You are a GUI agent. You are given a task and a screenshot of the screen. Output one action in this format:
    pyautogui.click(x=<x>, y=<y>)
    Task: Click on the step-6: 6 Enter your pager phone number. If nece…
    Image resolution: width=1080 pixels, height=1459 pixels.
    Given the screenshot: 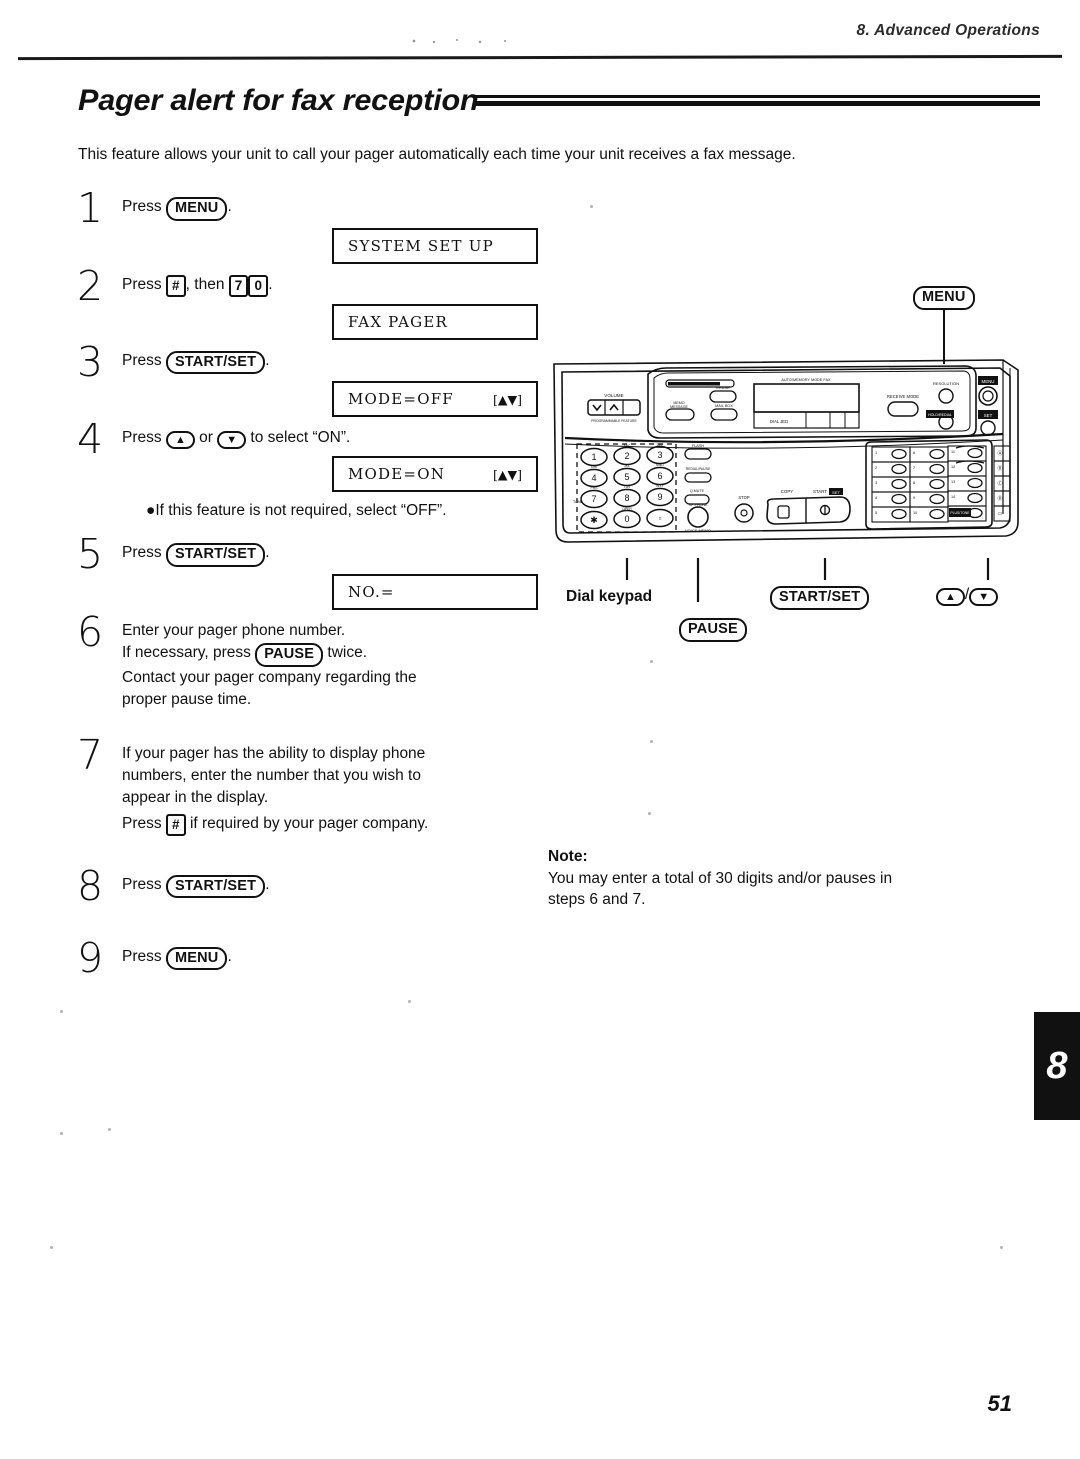 What is the action you would take?
    pyautogui.click(x=295, y=661)
    